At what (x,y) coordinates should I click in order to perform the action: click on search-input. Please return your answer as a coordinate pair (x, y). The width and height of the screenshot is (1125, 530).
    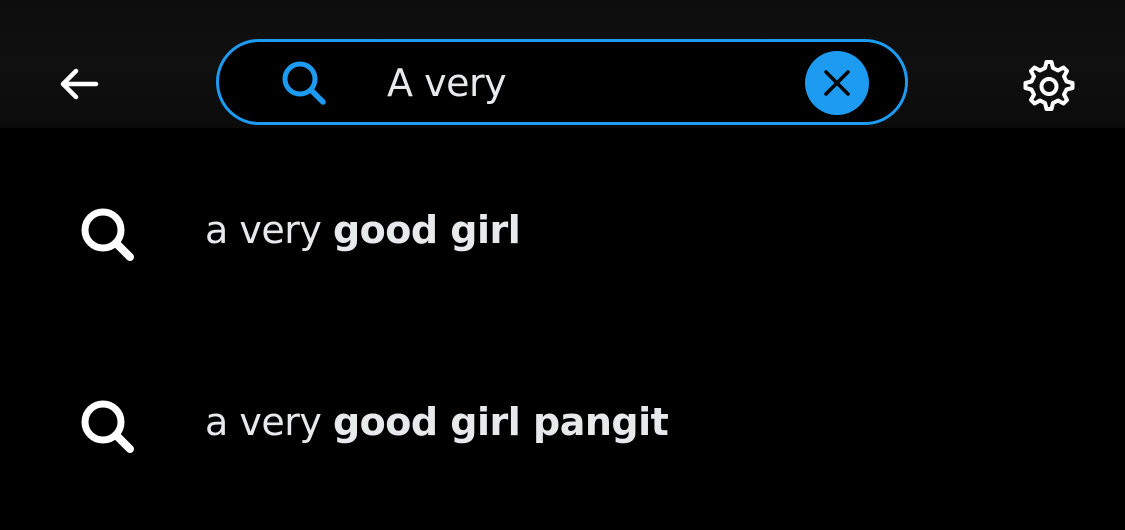
    Looking at the image, I should click on (587, 83).